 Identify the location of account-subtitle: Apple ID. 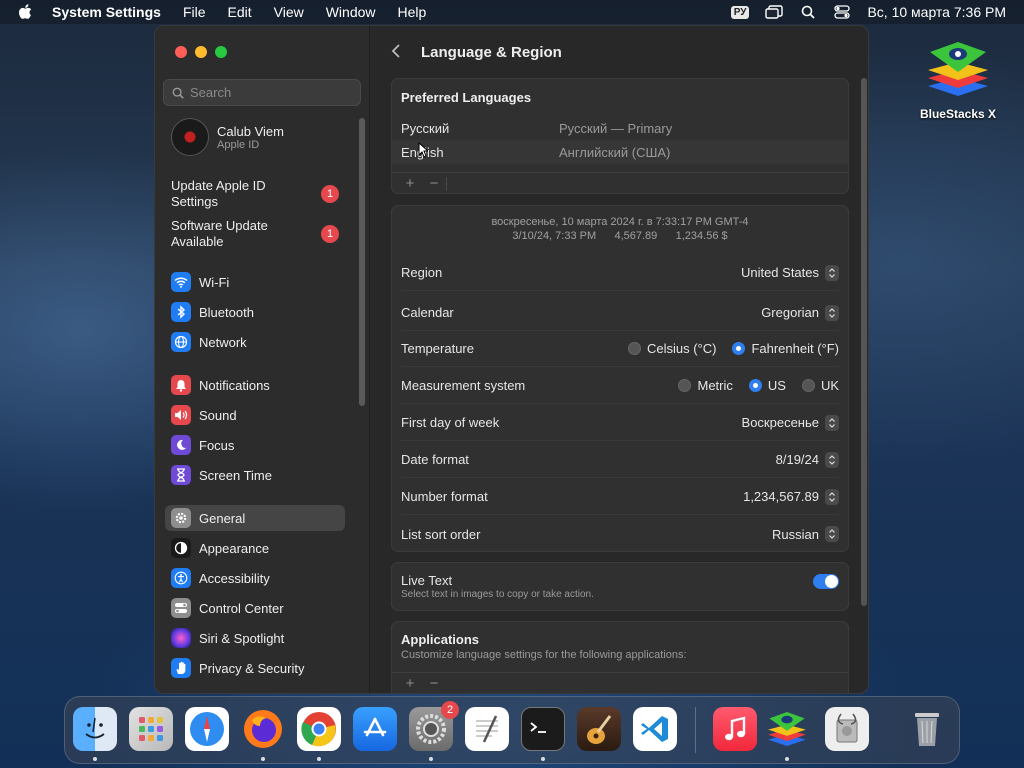
(238, 144).